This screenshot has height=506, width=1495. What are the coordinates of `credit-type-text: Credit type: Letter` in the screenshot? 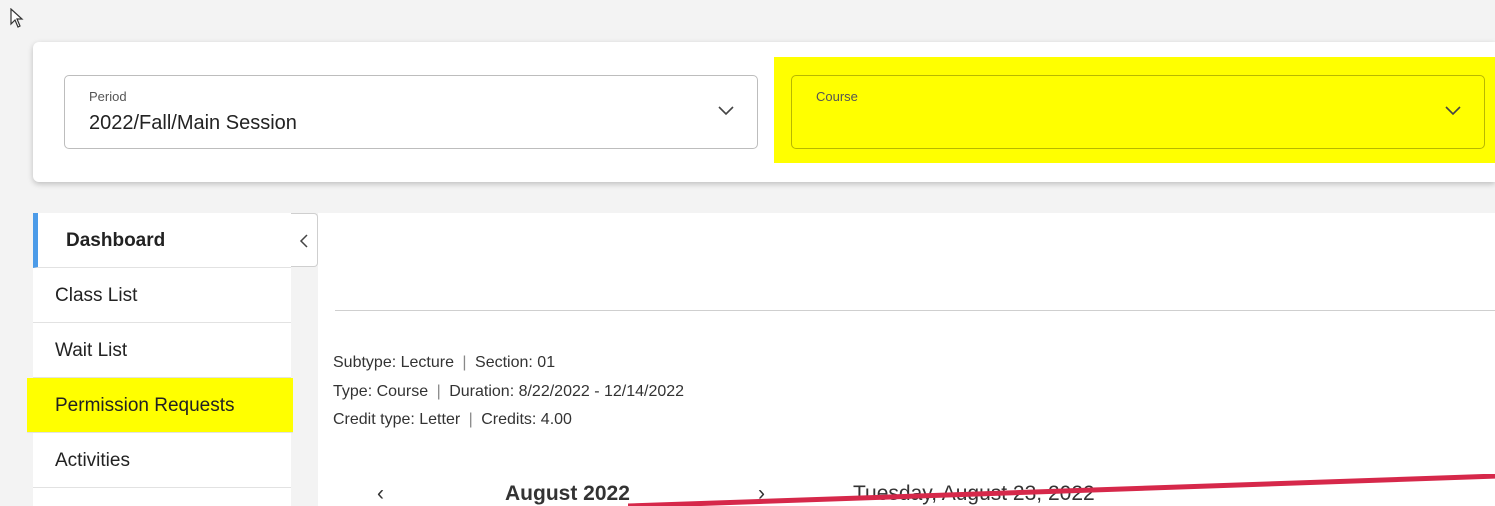 It's located at (397, 419).